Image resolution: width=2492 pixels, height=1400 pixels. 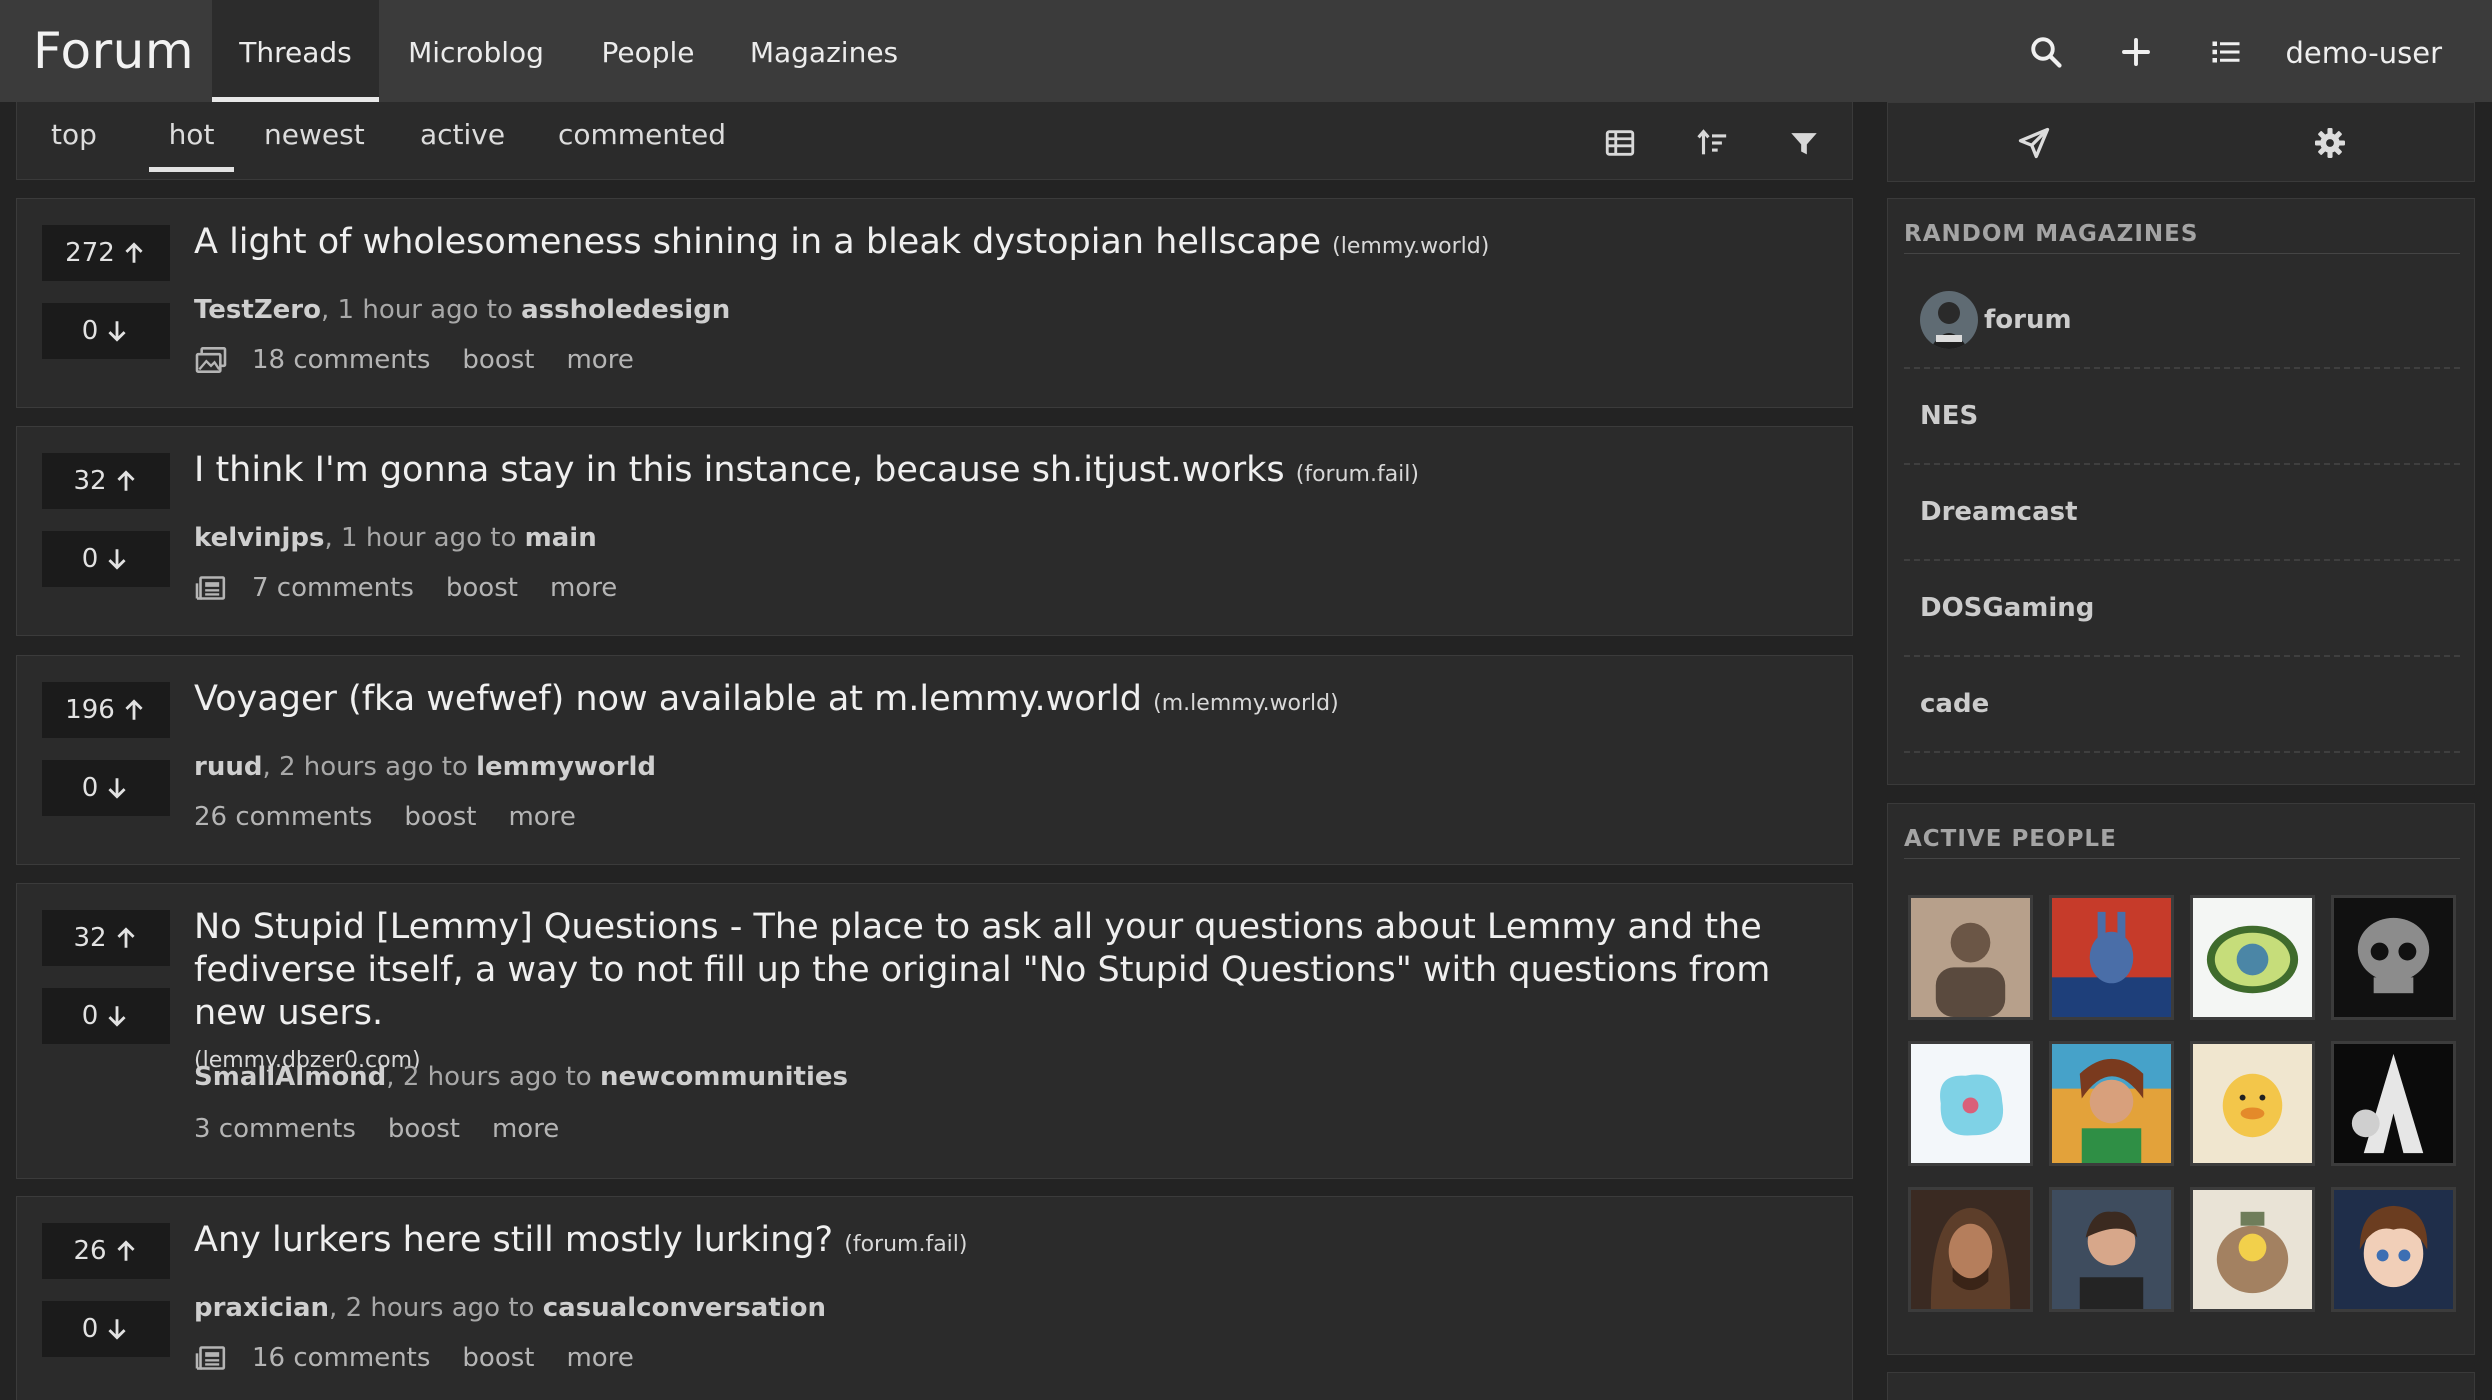 I want to click on sort-newest: newest, so click(x=314, y=142).